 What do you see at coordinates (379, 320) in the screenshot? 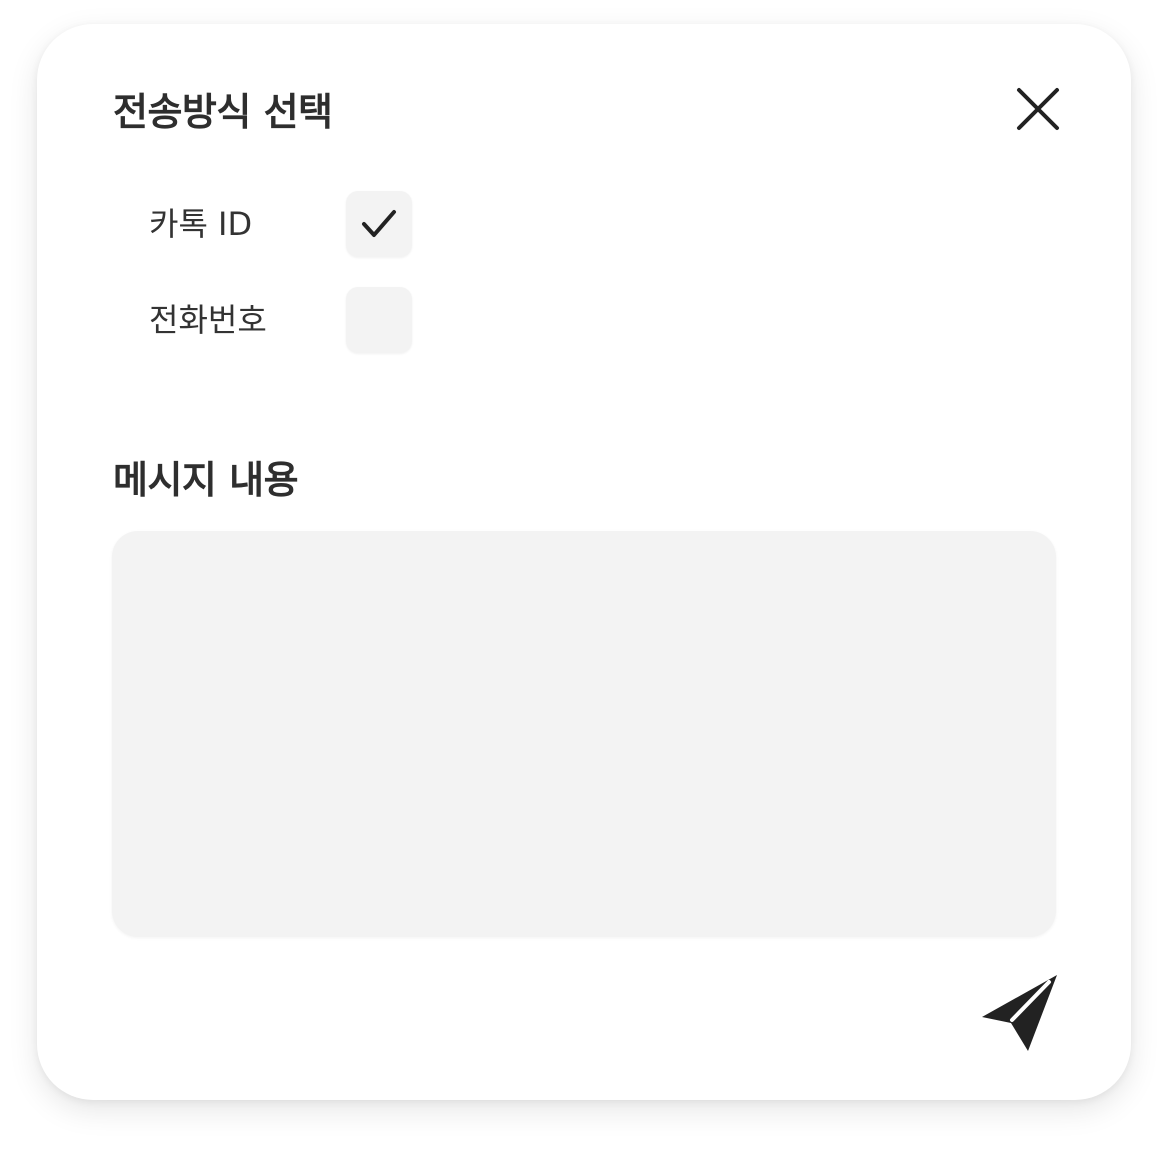
I see `phone-number-checkbox` at bounding box center [379, 320].